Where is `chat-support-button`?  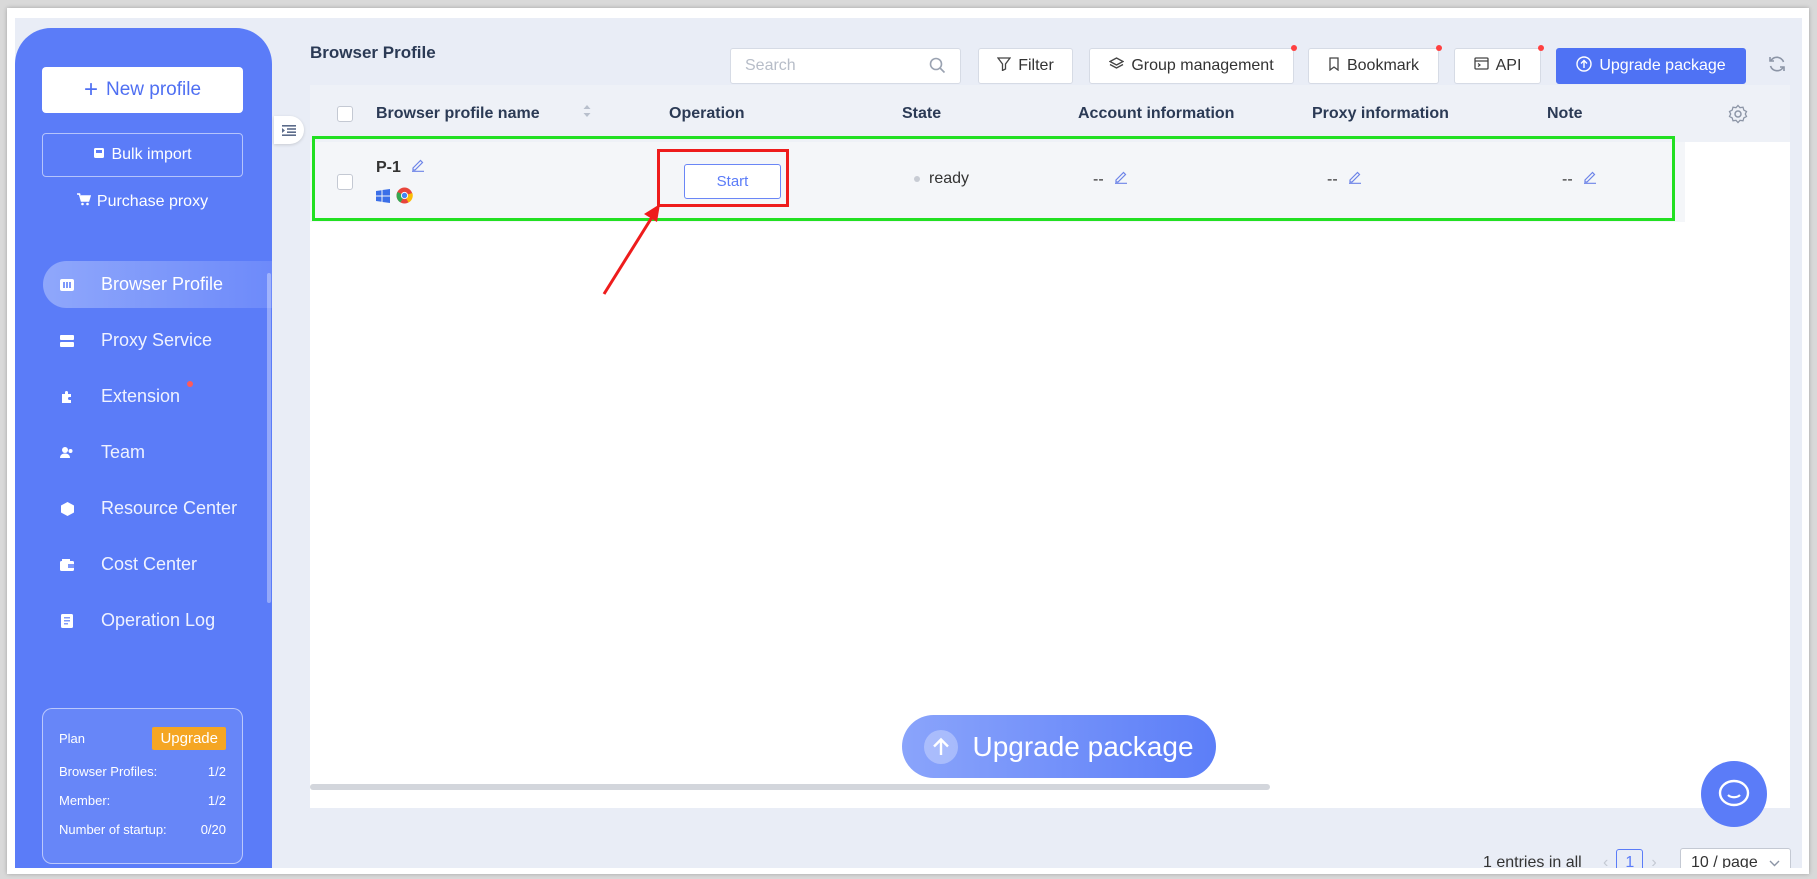 chat-support-button is located at coordinates (1734, 794).